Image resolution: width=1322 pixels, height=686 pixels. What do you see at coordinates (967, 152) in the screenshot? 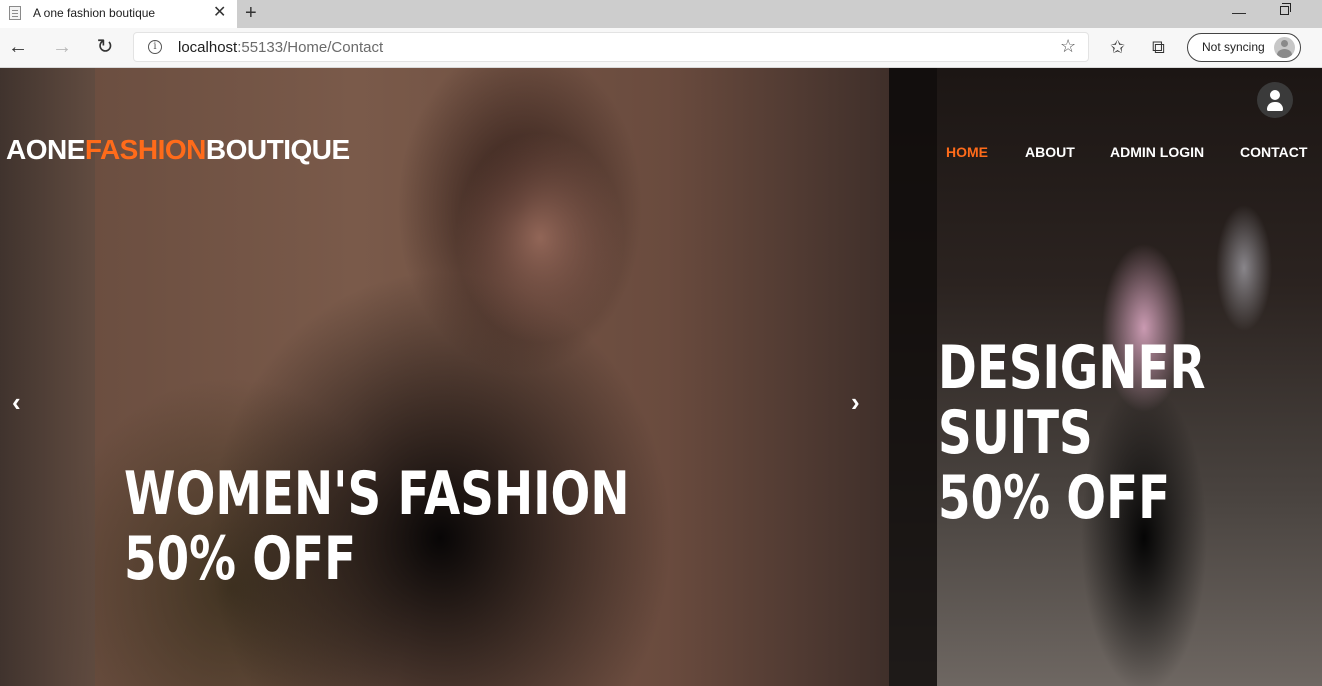
I see `nav-home: HOME` at bounding box center [967, 152].